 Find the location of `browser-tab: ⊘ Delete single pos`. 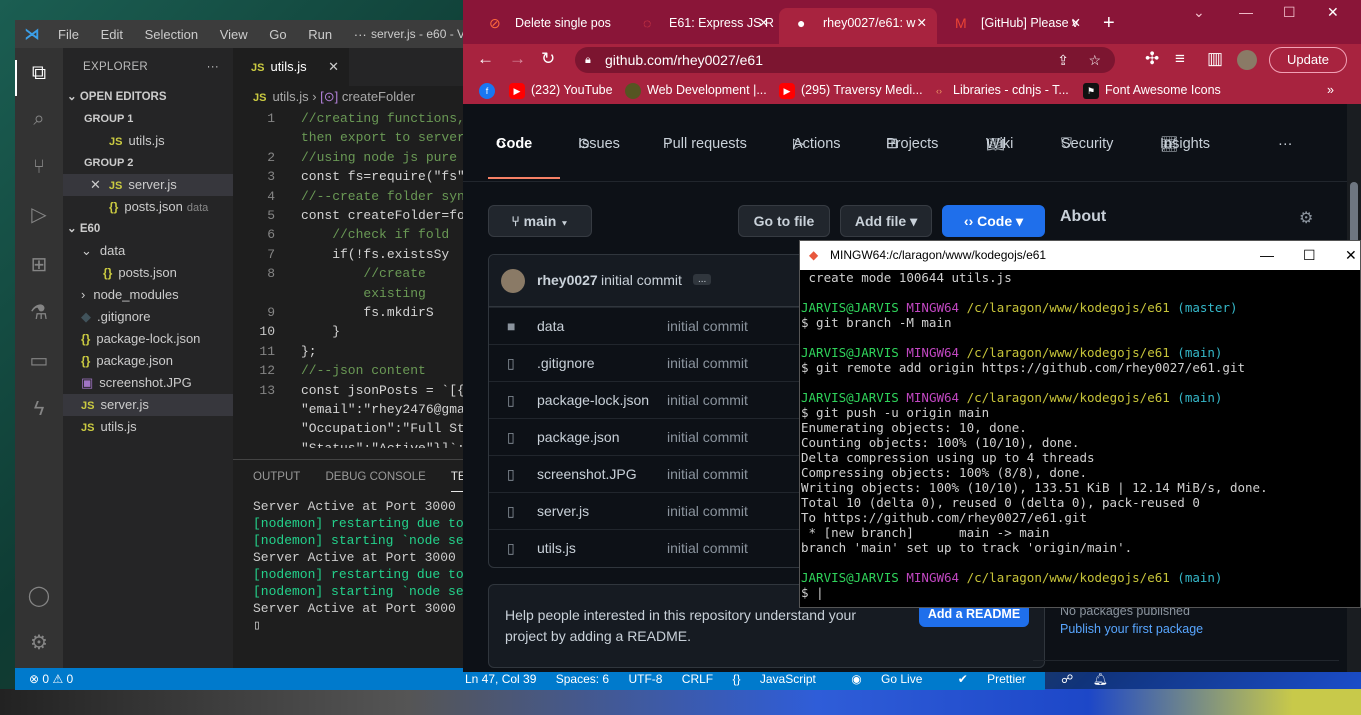

browser-tab: ⊘ Delete single pos is located at coordinates (548, 23).